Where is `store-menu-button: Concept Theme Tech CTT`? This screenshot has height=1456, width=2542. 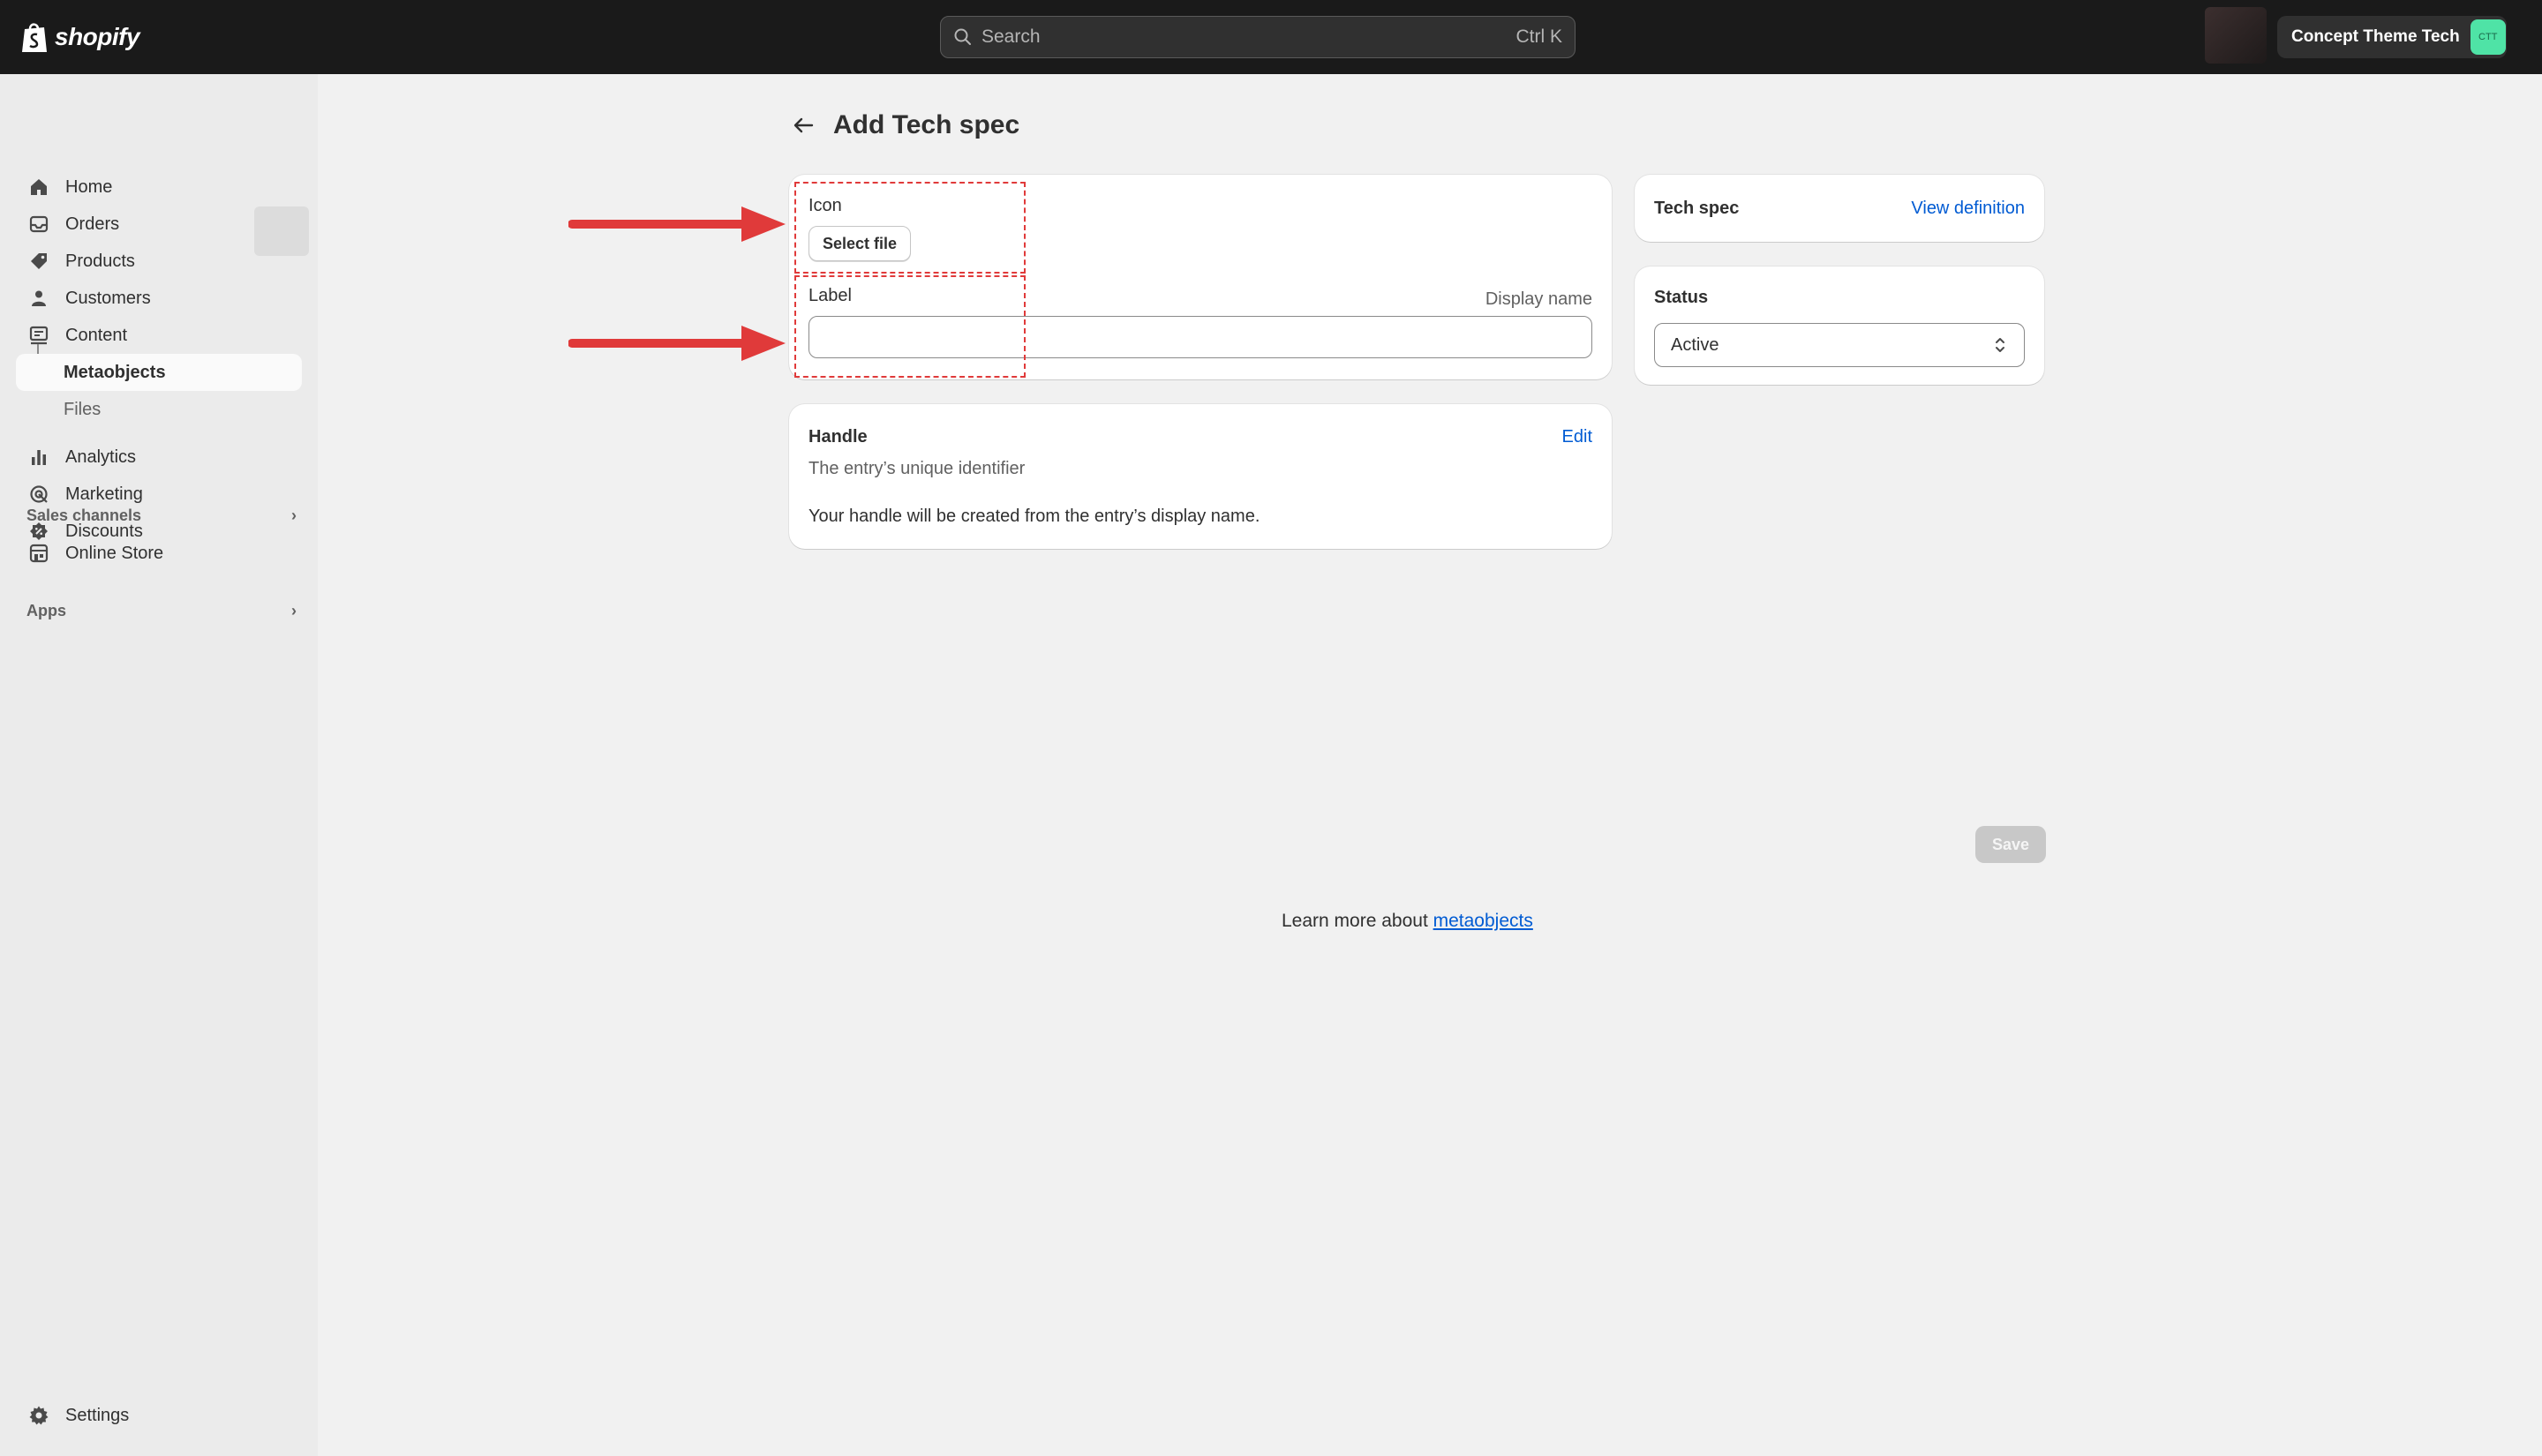 store-menu-button: Concept Theme Tech CTT is located at coordinates (2392, 37).